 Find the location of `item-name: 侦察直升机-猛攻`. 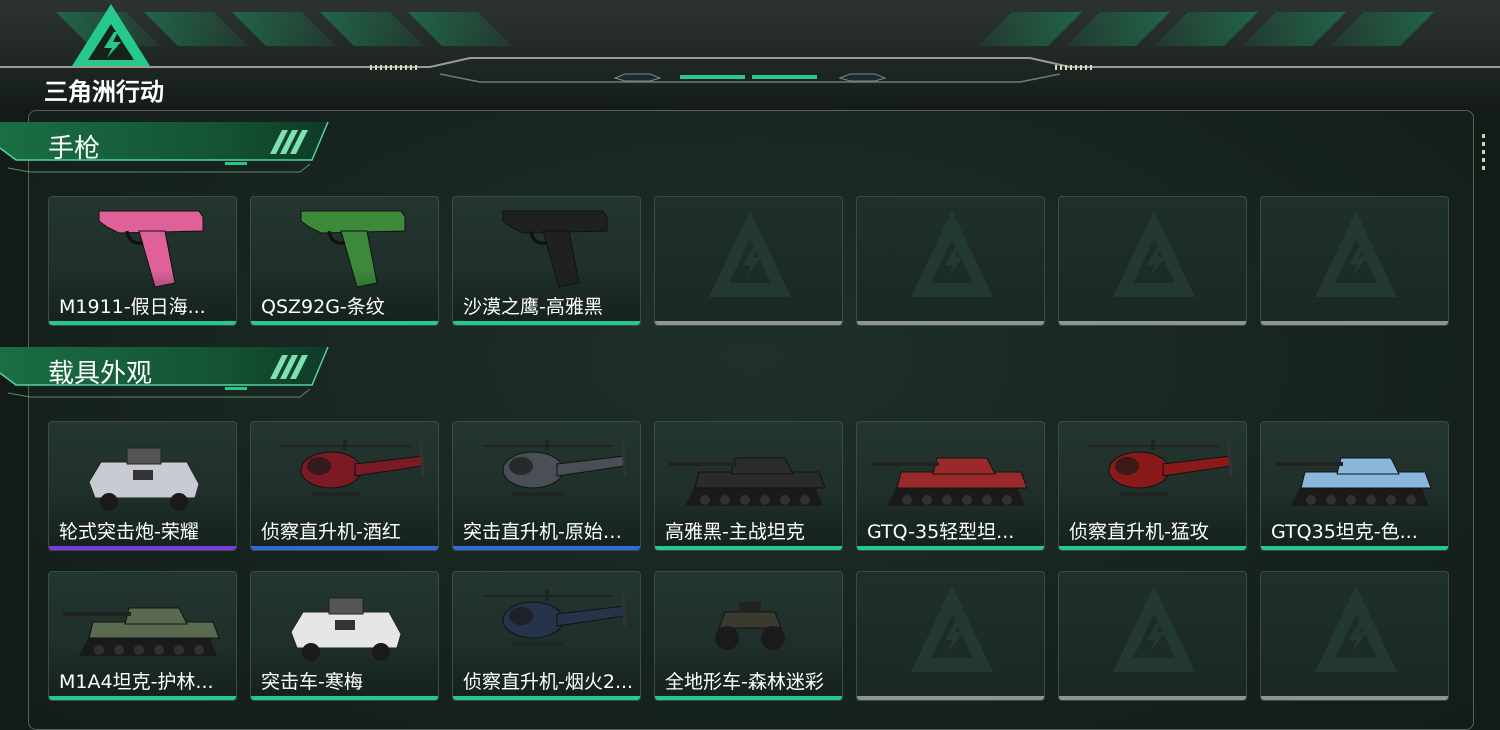

item-name: 侦察直升机-猛攻 is located at coordinates (1139, 532).